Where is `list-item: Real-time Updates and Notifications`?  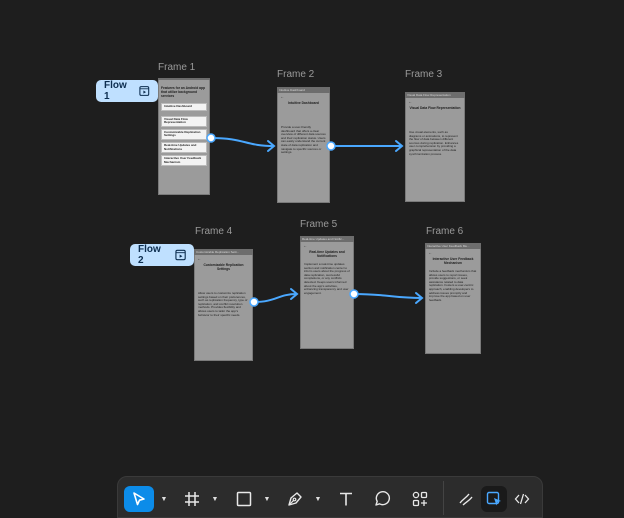
list-item: Real-time Updates and Notifications is located at coordinates (184, 147).